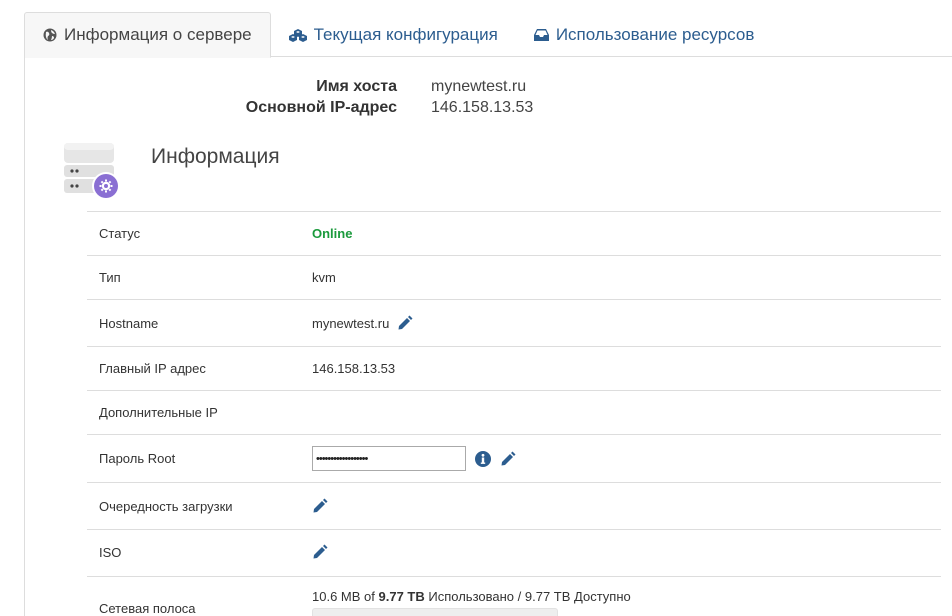  I want to click on edit-iso-pencil-icon, so click(320, 552).